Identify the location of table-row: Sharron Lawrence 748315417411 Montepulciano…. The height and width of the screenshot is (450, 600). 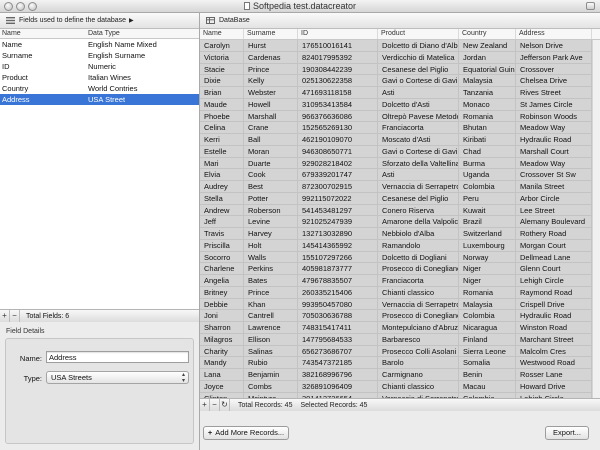
(400, 328).